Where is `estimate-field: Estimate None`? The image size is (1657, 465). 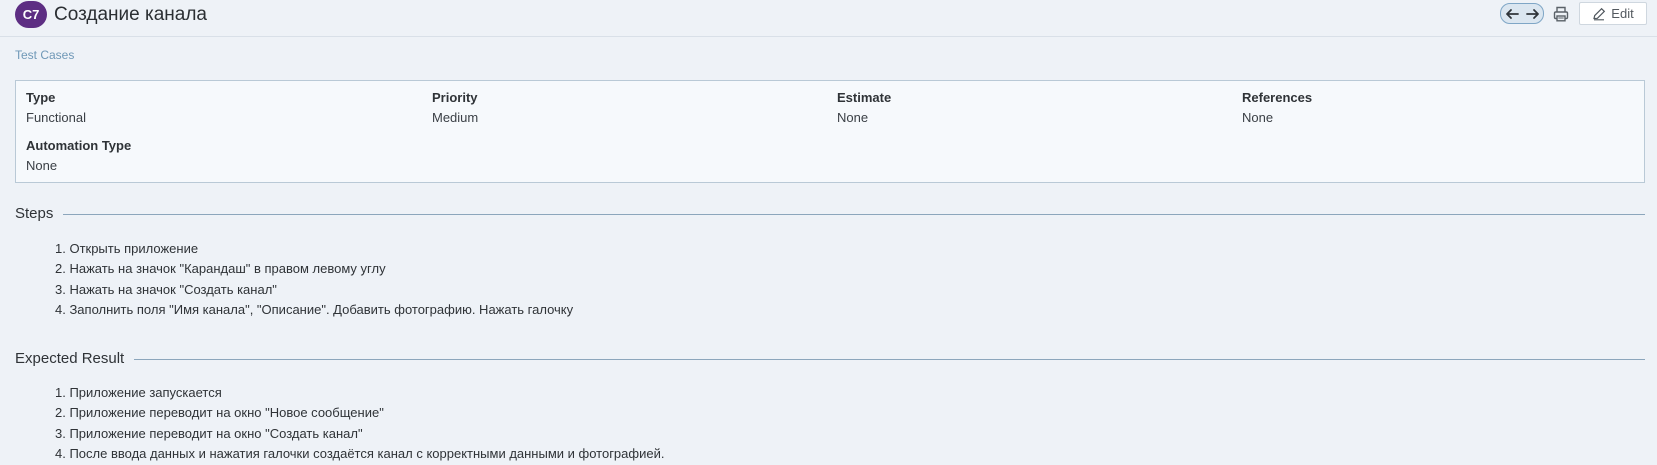
estimate-field: Estimate None is located at coordinates (864, 108).